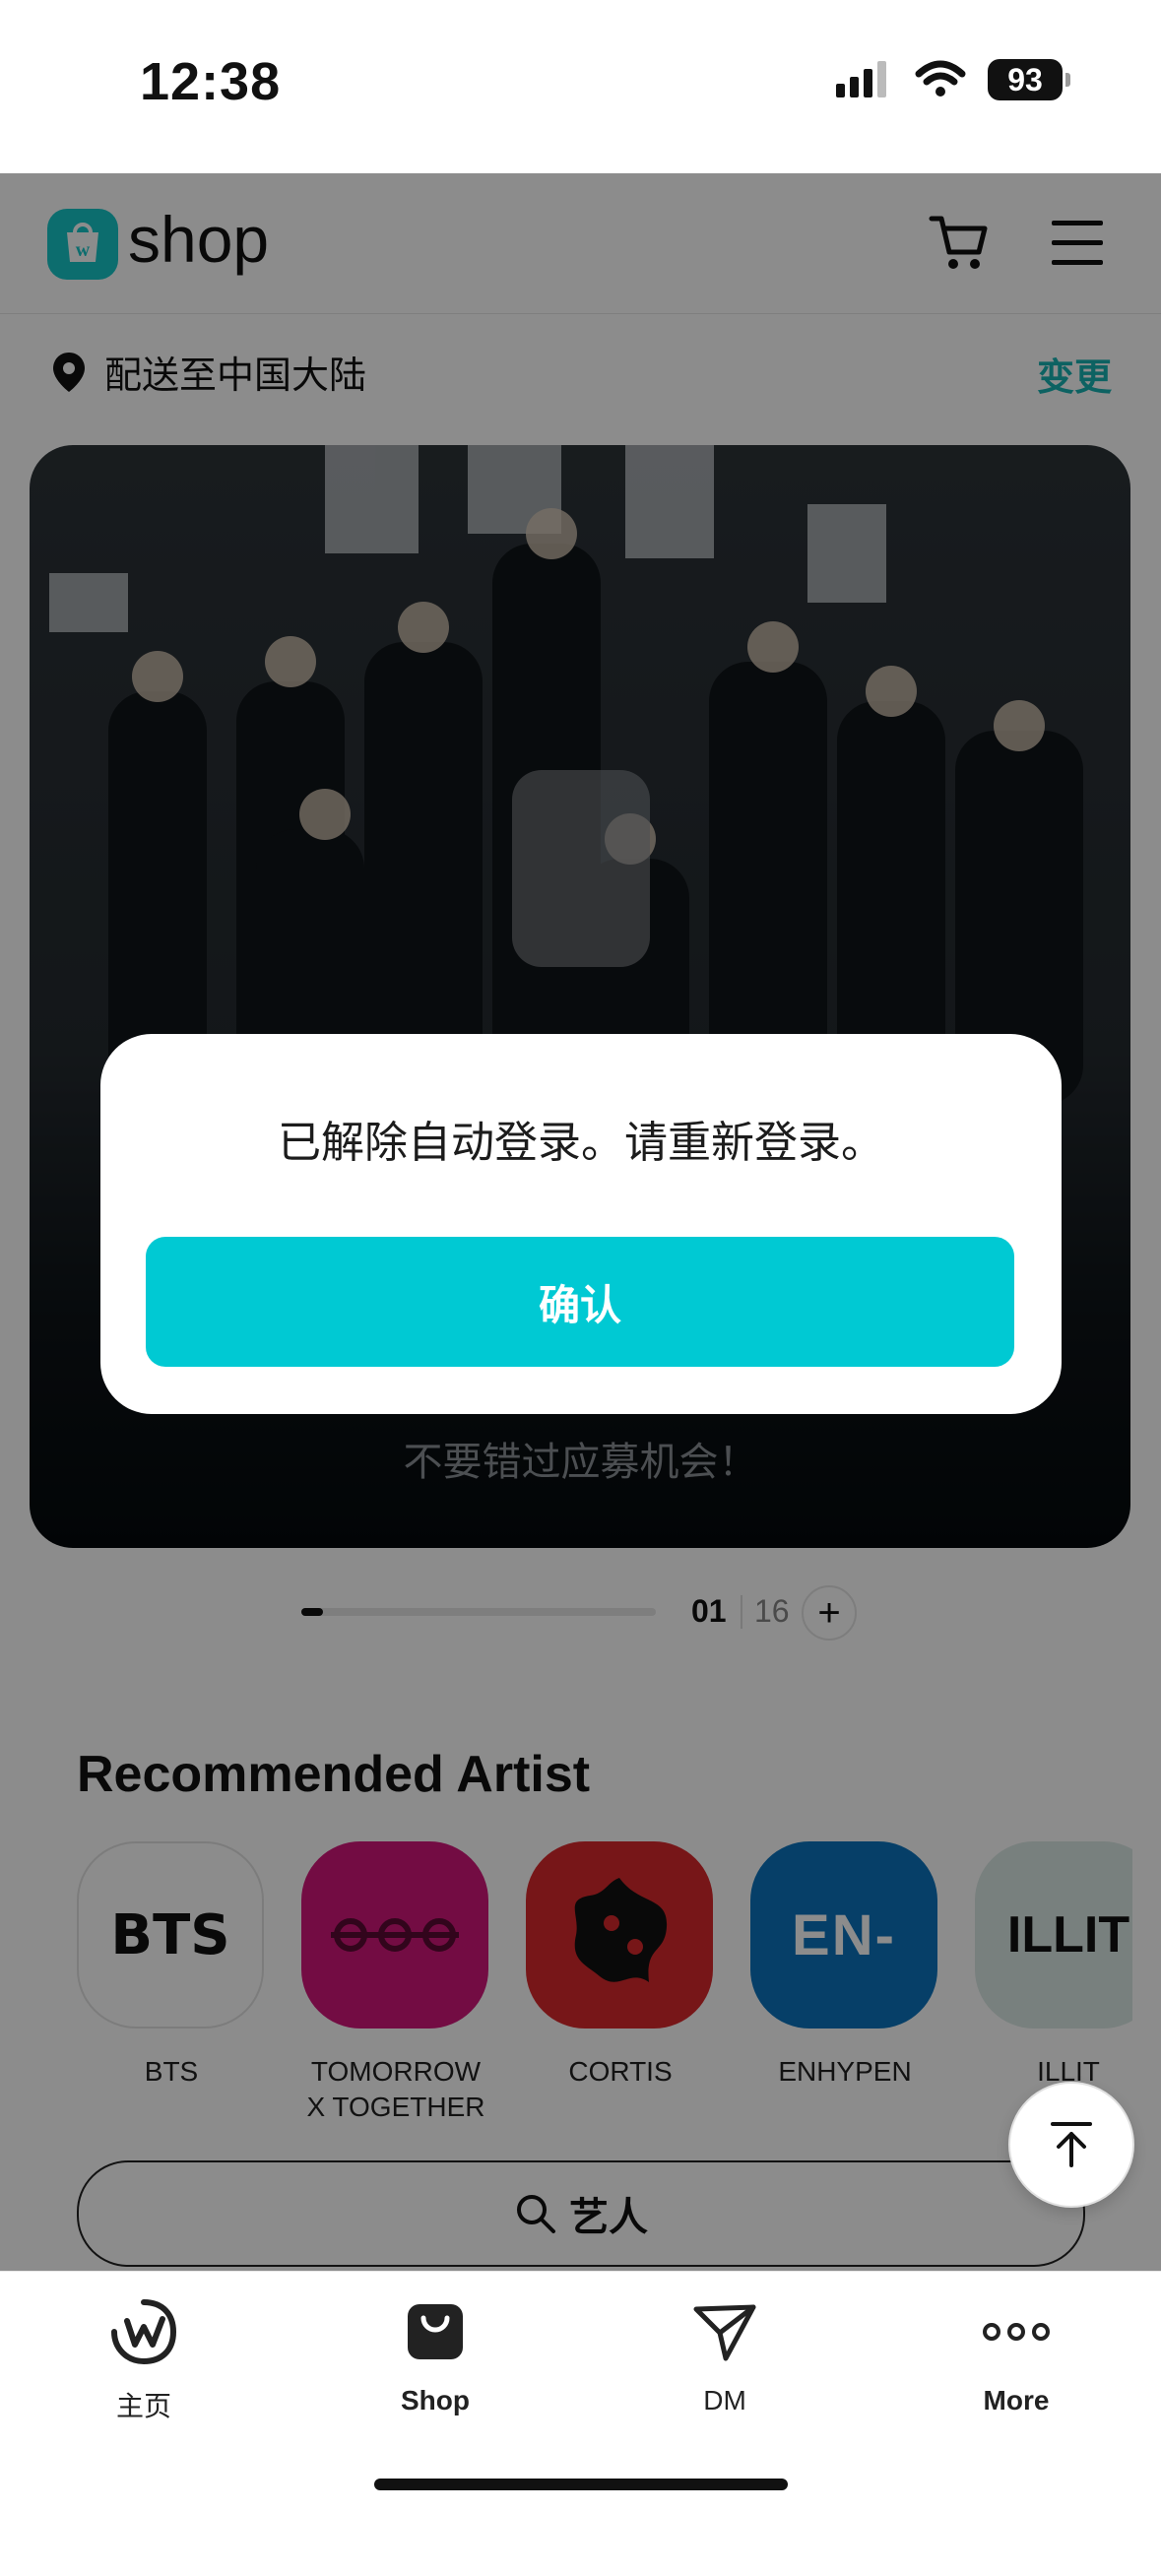 This screenshot has height=2576, width=1161. I want to click on battery-indicator: 93, so click(1029, 79).